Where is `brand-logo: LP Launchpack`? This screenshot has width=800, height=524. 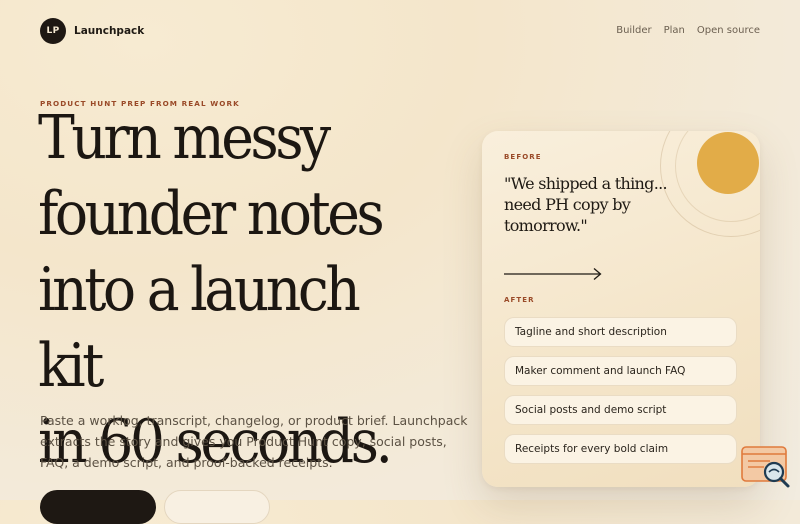 brand-logo: LP Launchpack is located at coordinates (92, 31).